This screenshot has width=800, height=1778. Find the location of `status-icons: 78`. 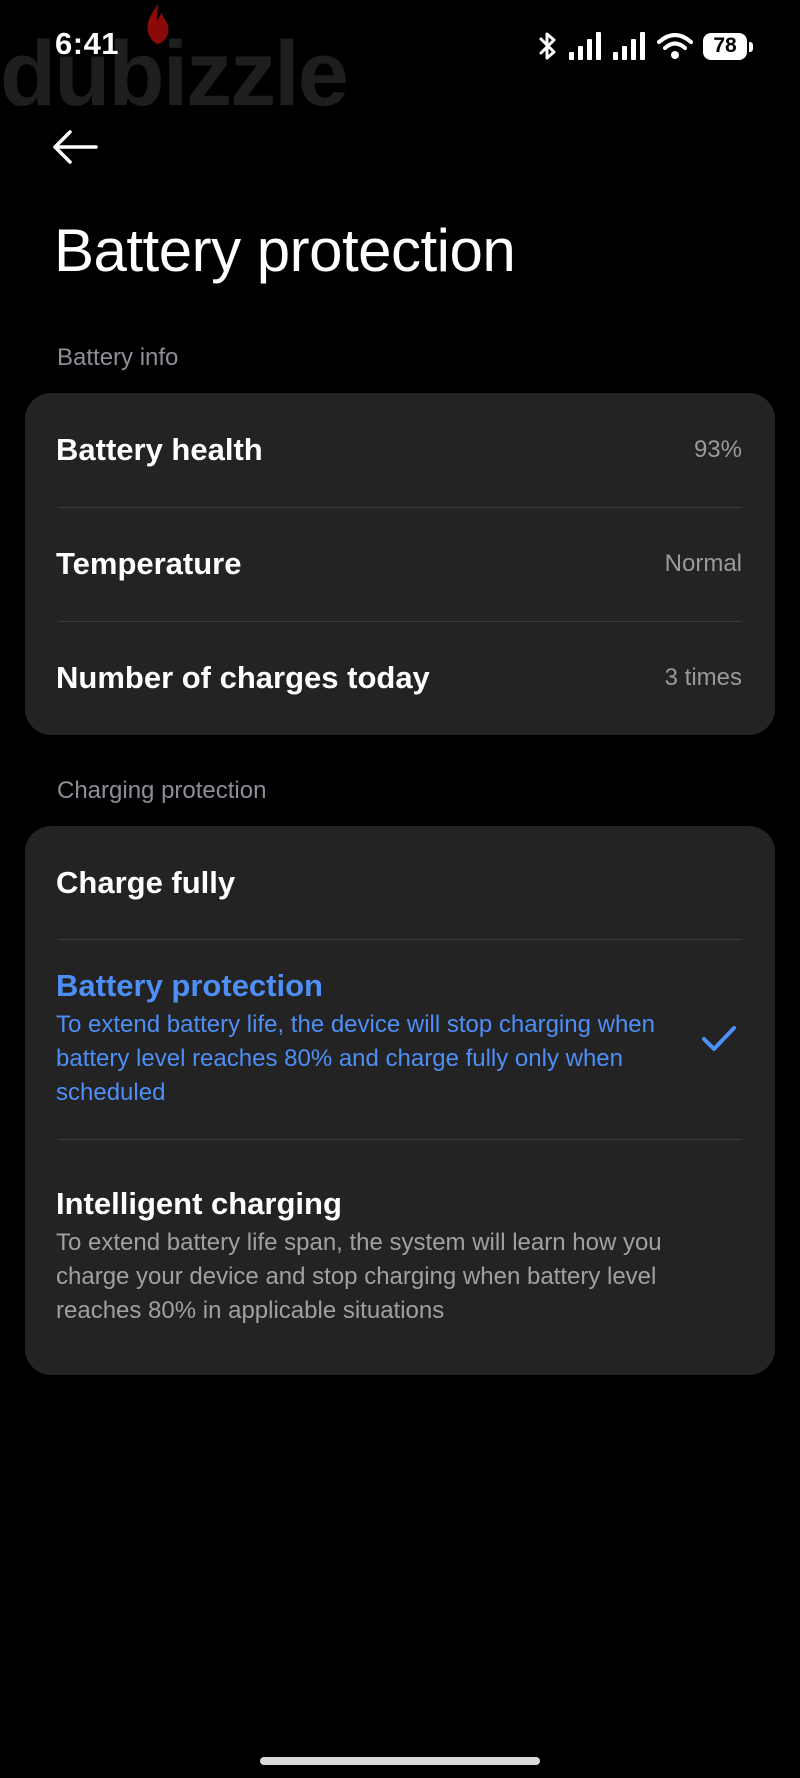

status-icons: 78 is located at coordinates (645, 46).